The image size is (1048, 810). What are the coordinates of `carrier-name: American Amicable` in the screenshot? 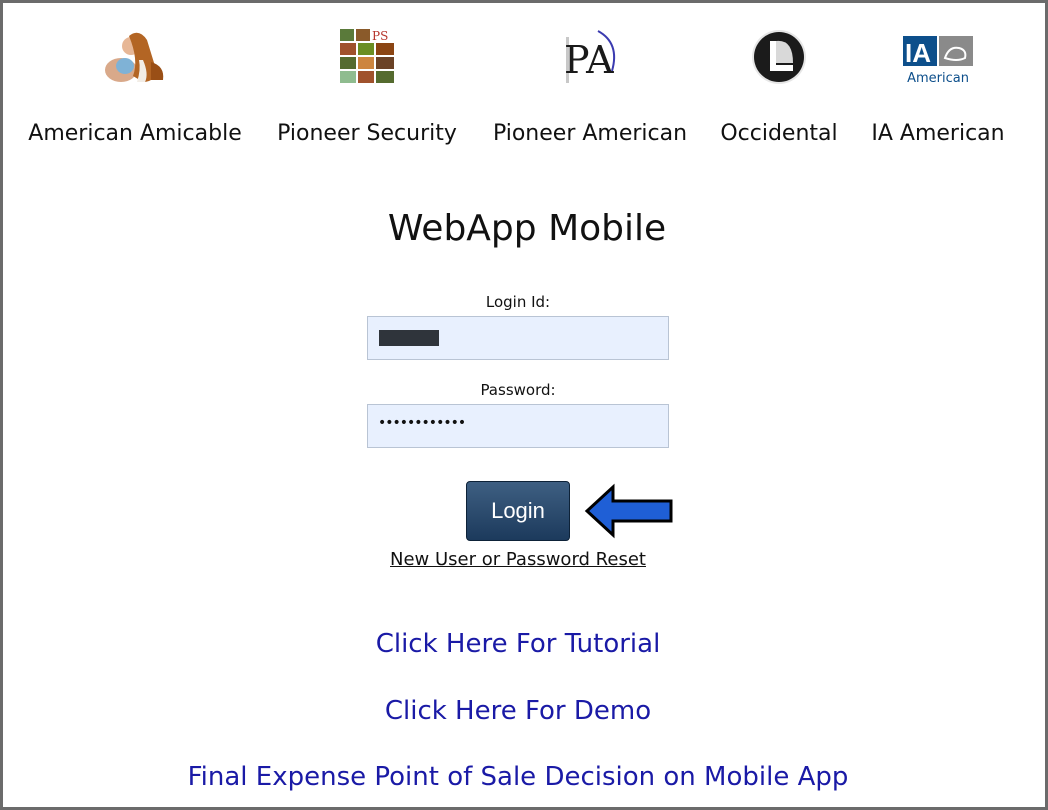 It's located at (135, 133).